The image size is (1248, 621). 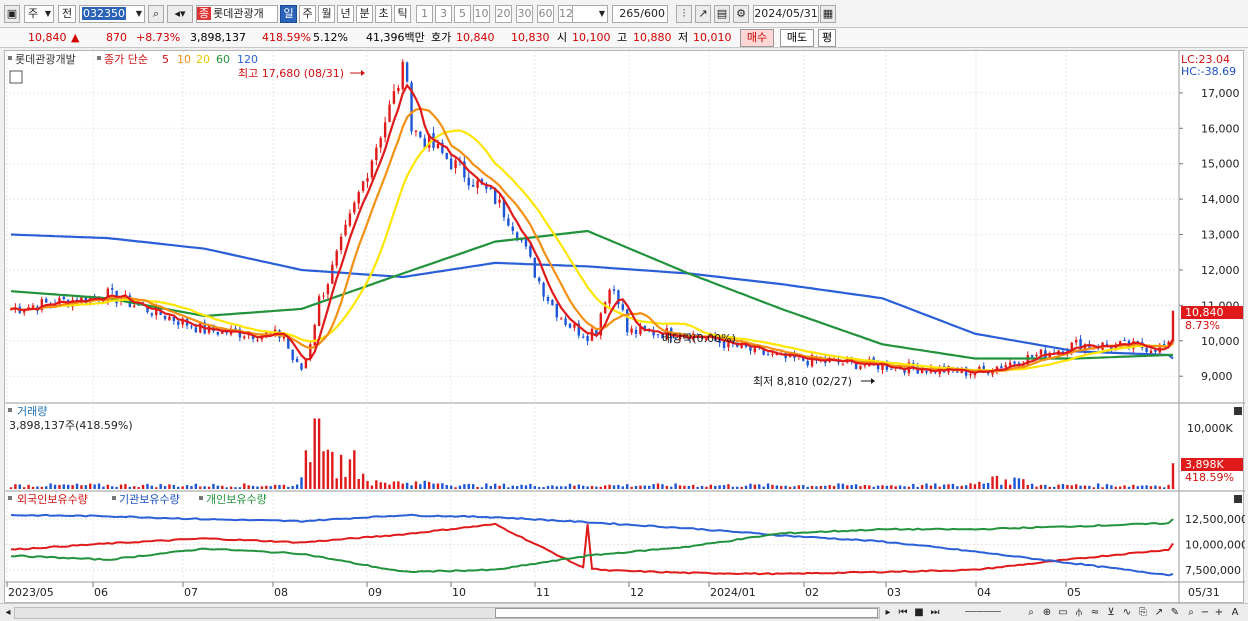 I want to click on wave-icon: ∿, so click(x=1127, y=613).